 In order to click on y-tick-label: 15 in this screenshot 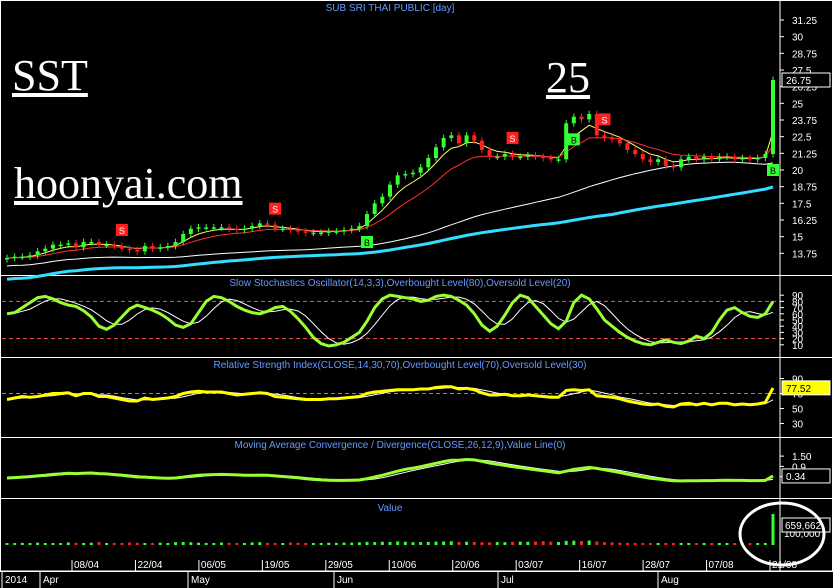, I will do `click(798, 238)`.